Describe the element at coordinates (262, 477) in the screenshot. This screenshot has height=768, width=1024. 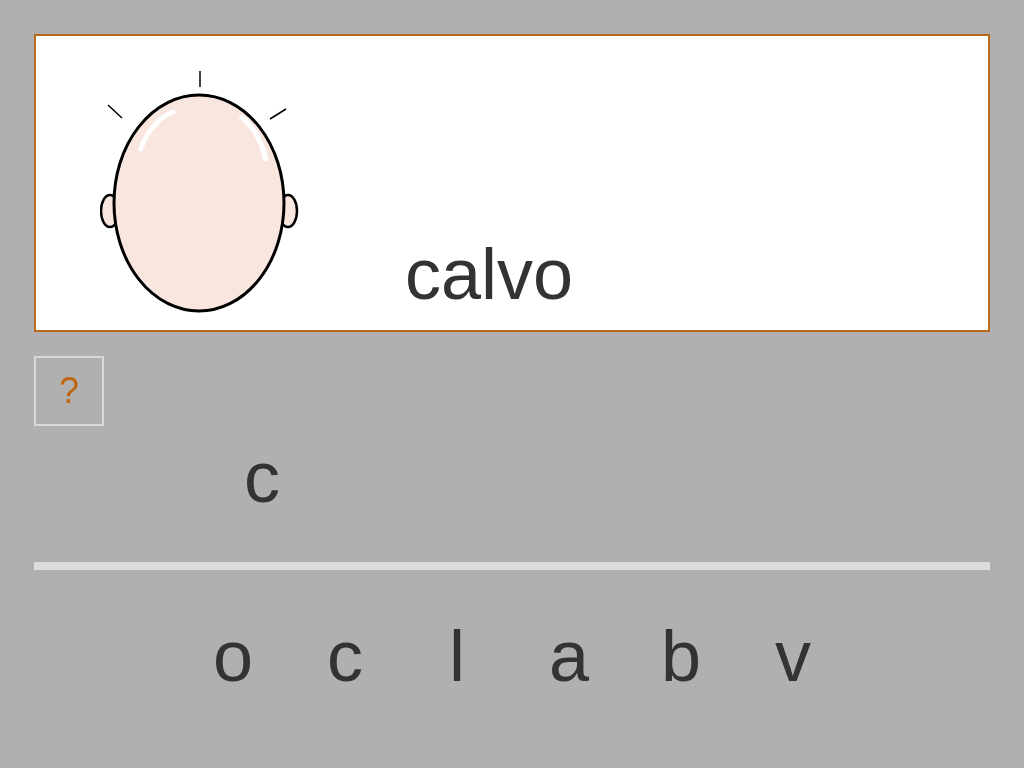
I see `answer-letter: c` at that location.